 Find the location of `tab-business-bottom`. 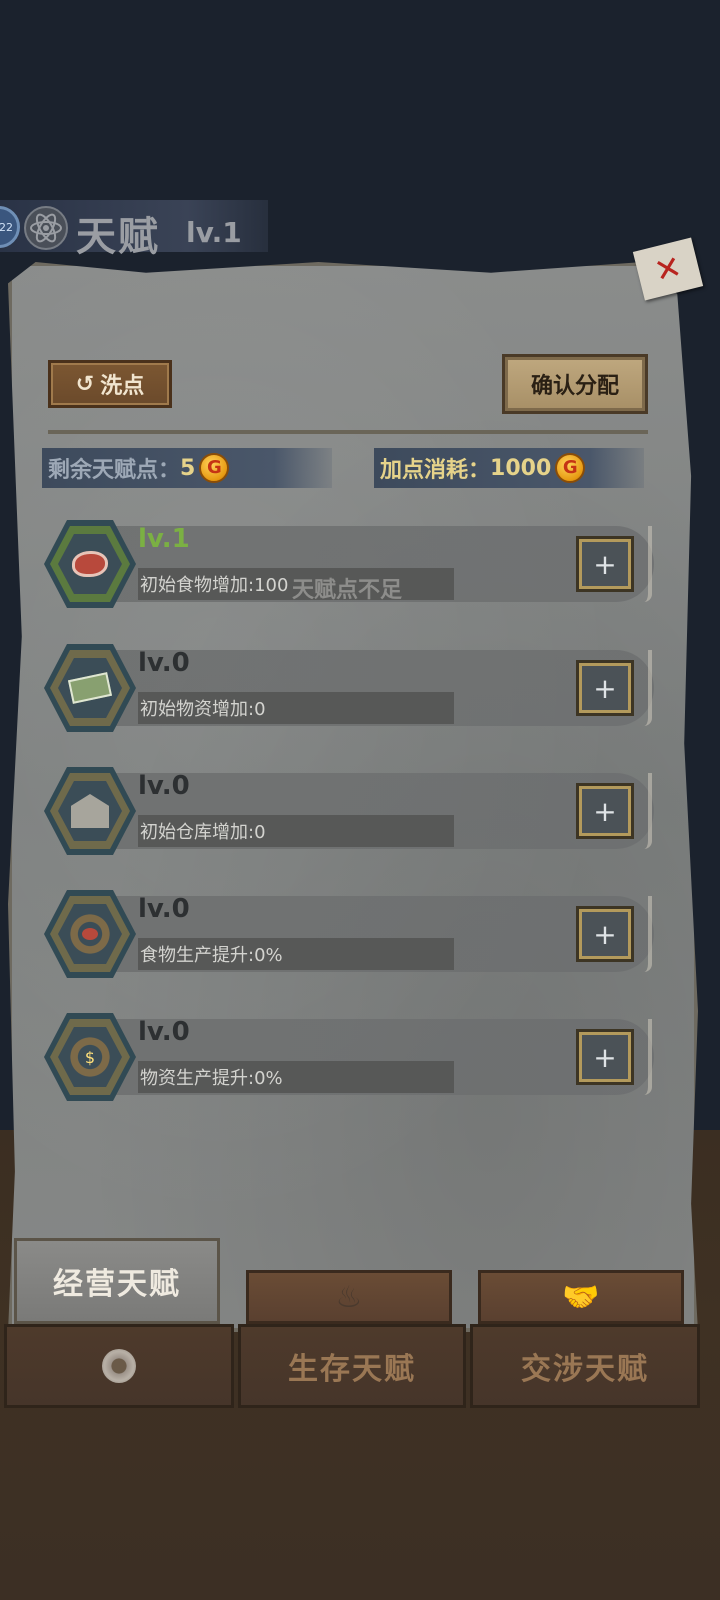

tab-business-bottom is located at coordinates (119, 1366).